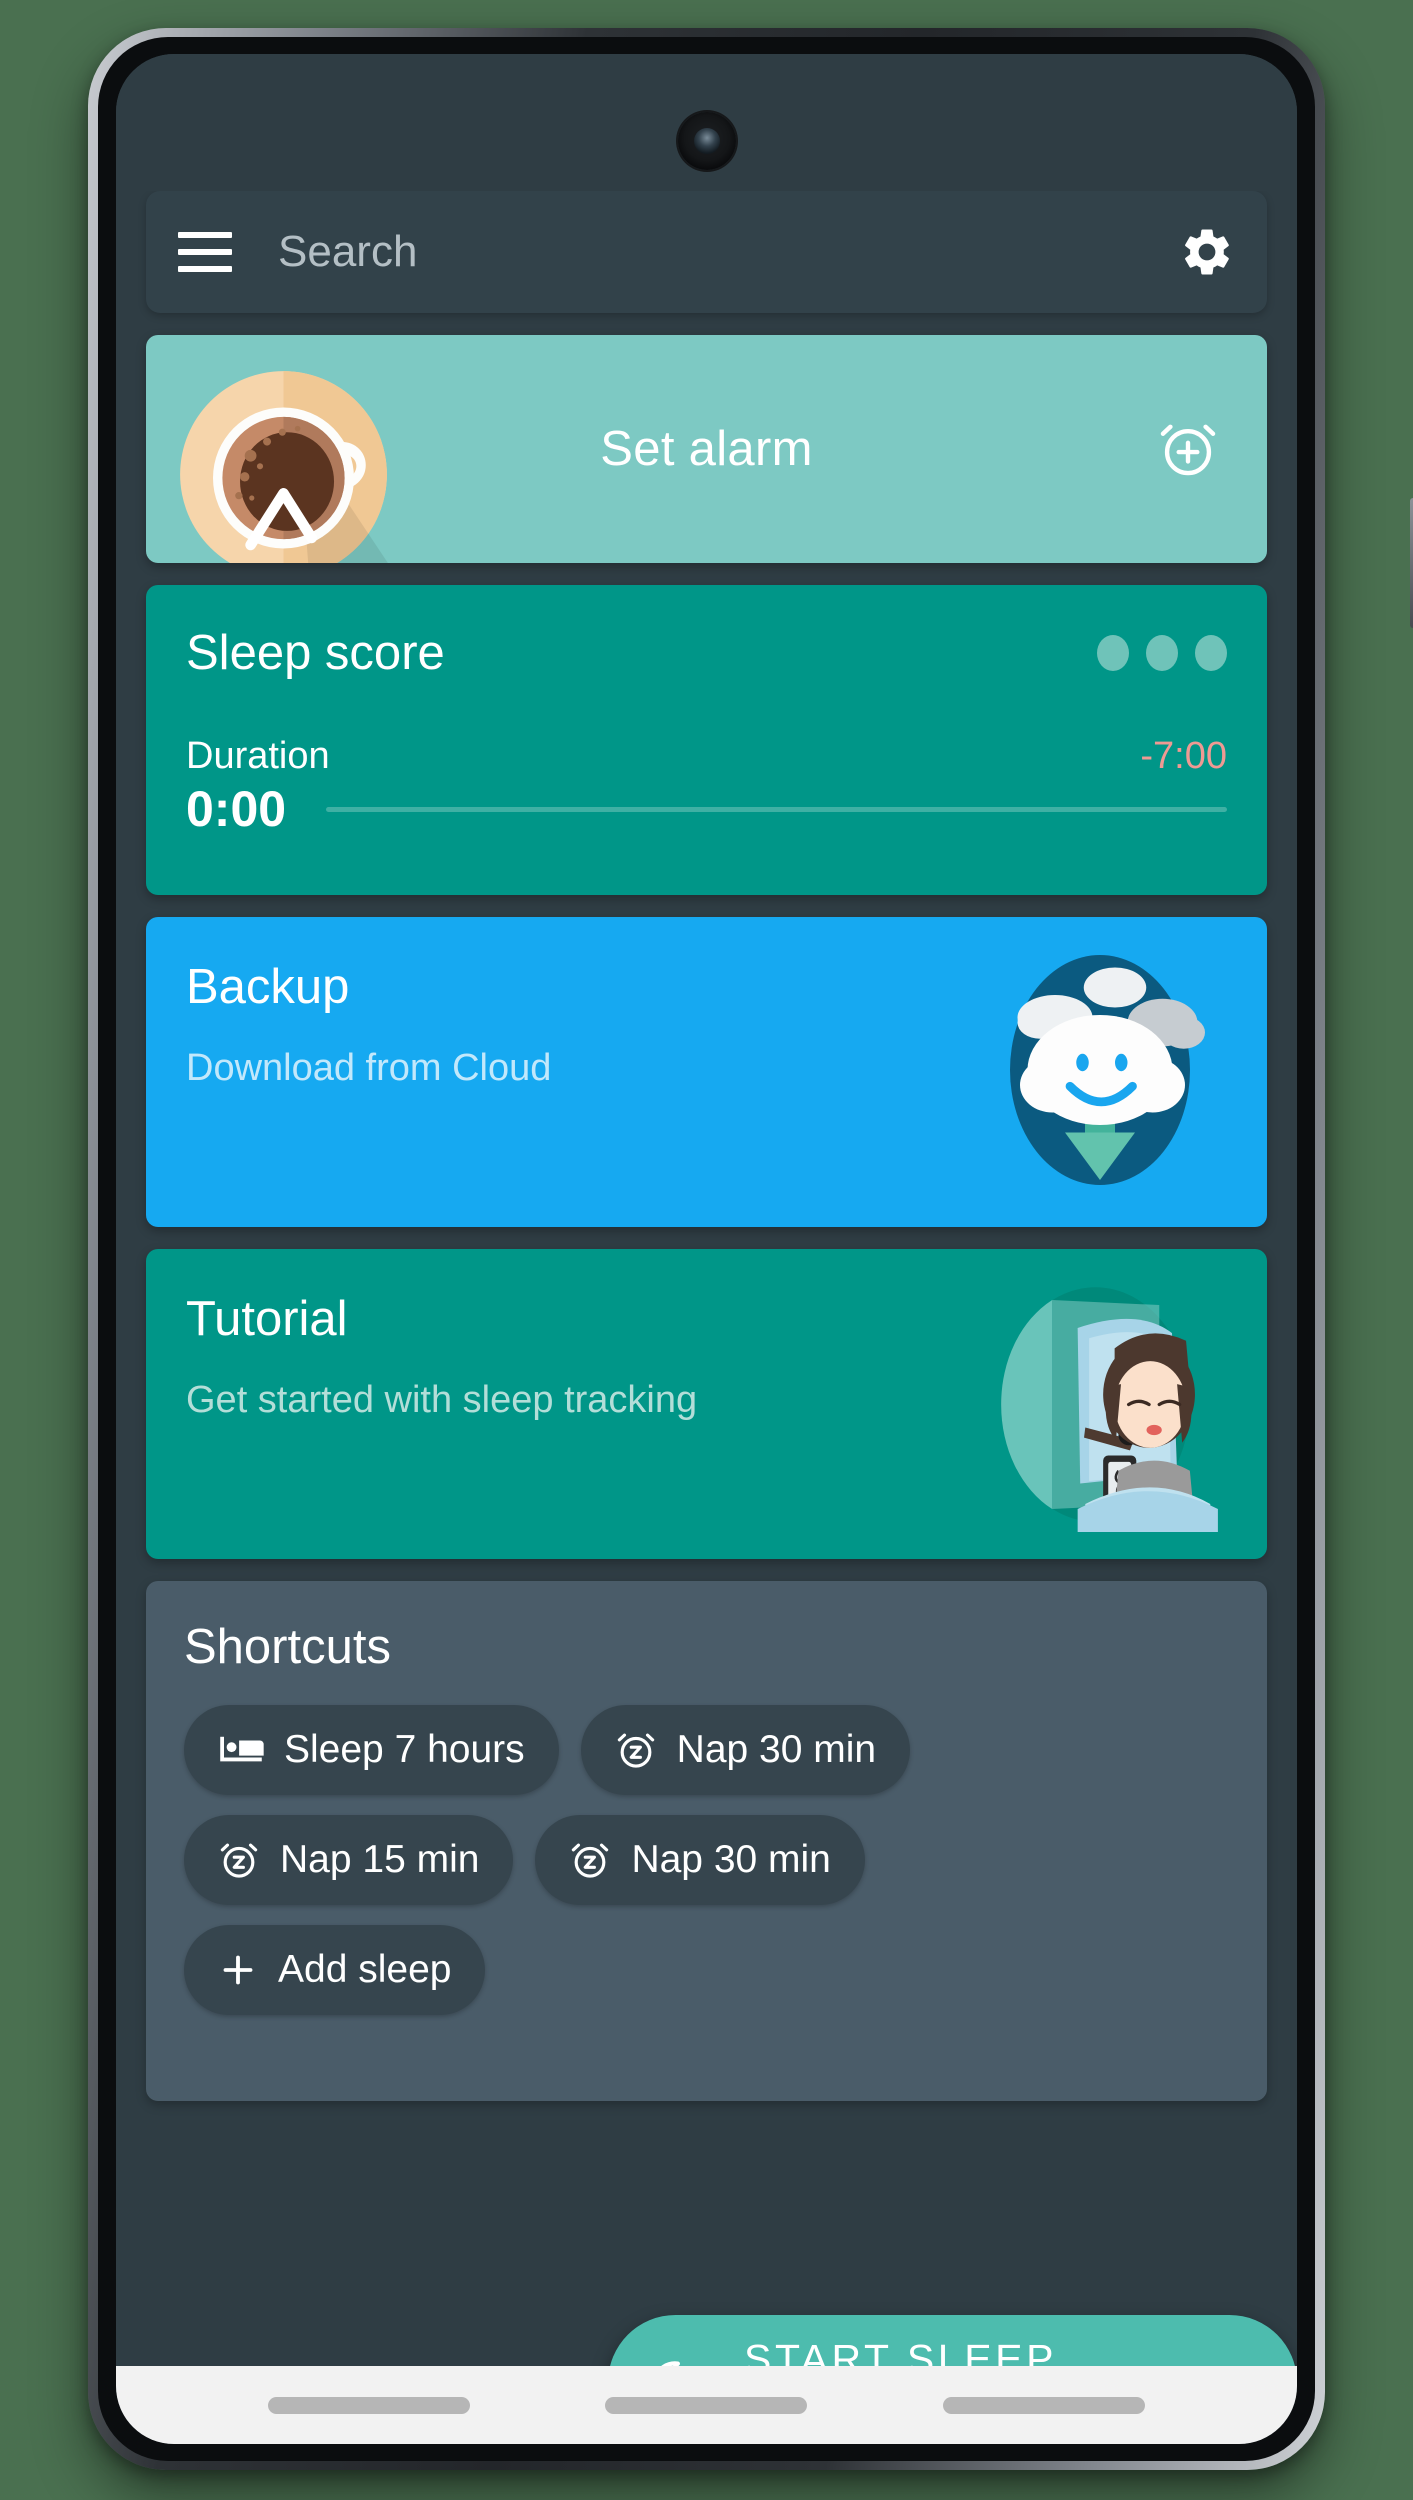 The image size is (1413, 2500). I want to click on gear-icon, so click(1207, 252).